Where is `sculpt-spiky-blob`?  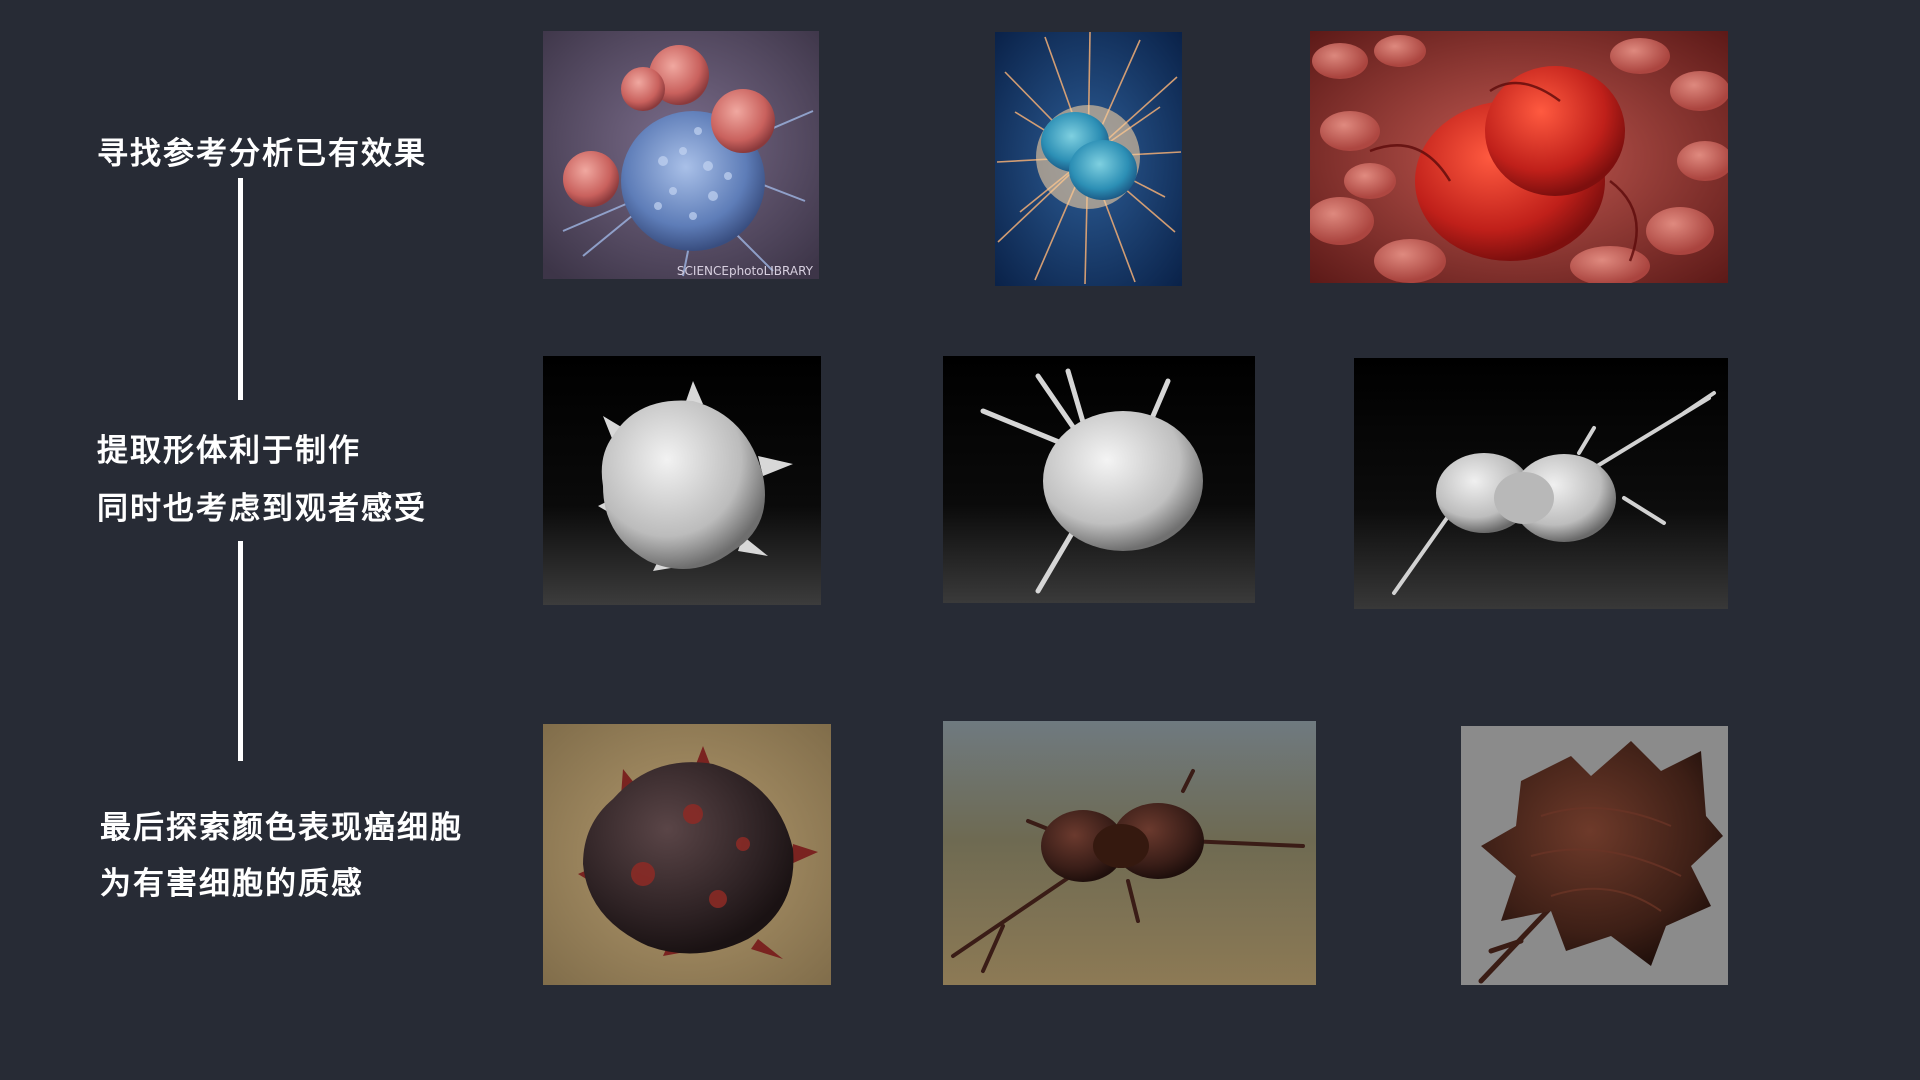
sculpt-spiky-blob is located at coordinates (682, 480).